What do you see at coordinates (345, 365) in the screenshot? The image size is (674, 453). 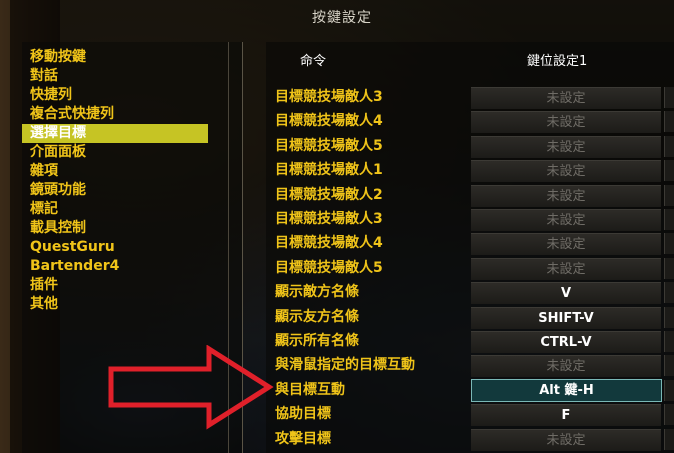 I see `command-label: 與滑鼠指定的目標互動` at bounding box center [345, 365].